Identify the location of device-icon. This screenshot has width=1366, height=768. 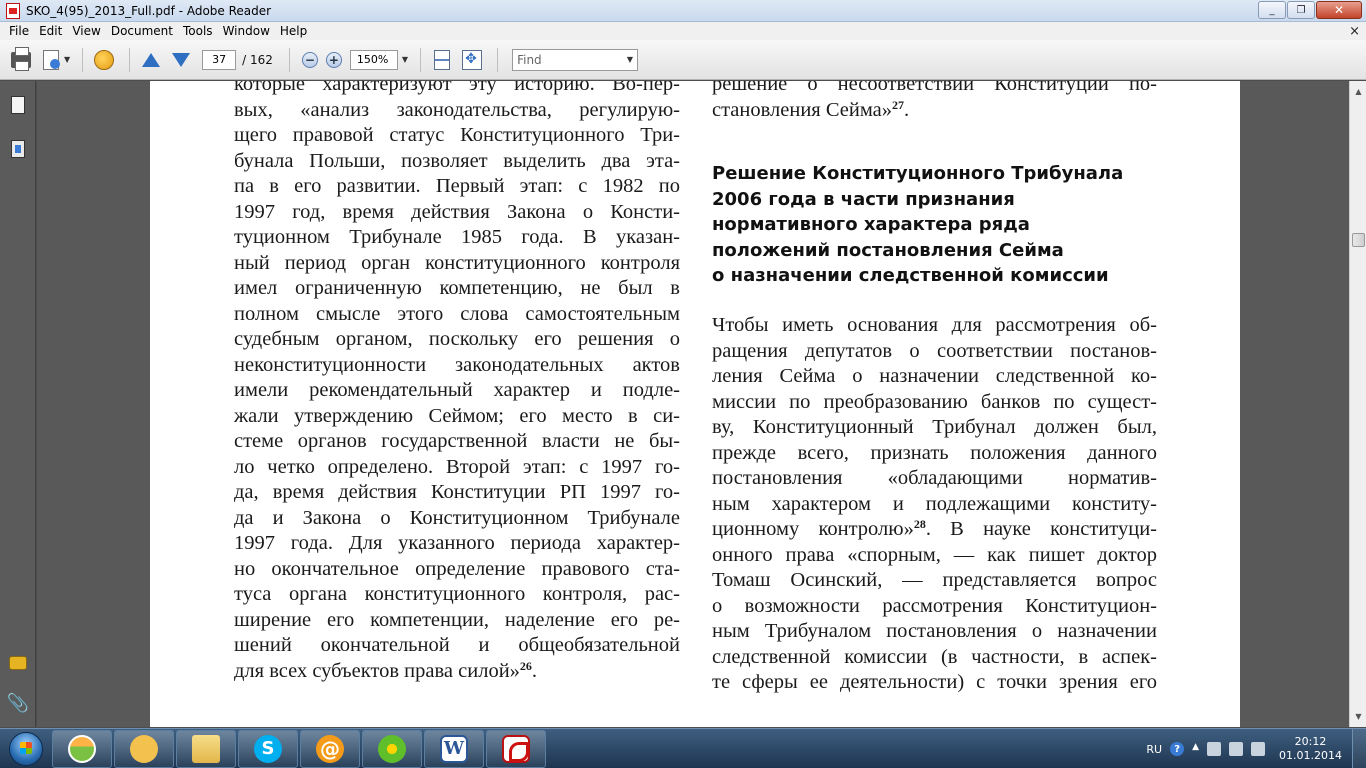
(1214, 749).